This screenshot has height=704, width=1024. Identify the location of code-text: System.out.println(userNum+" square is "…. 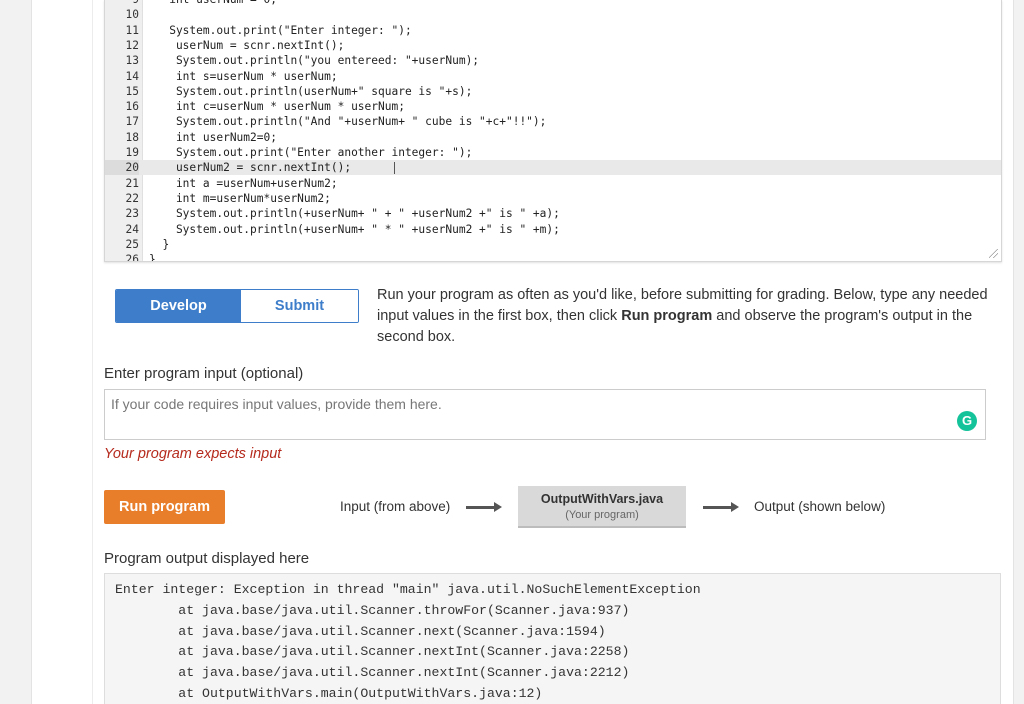
(310, 91).